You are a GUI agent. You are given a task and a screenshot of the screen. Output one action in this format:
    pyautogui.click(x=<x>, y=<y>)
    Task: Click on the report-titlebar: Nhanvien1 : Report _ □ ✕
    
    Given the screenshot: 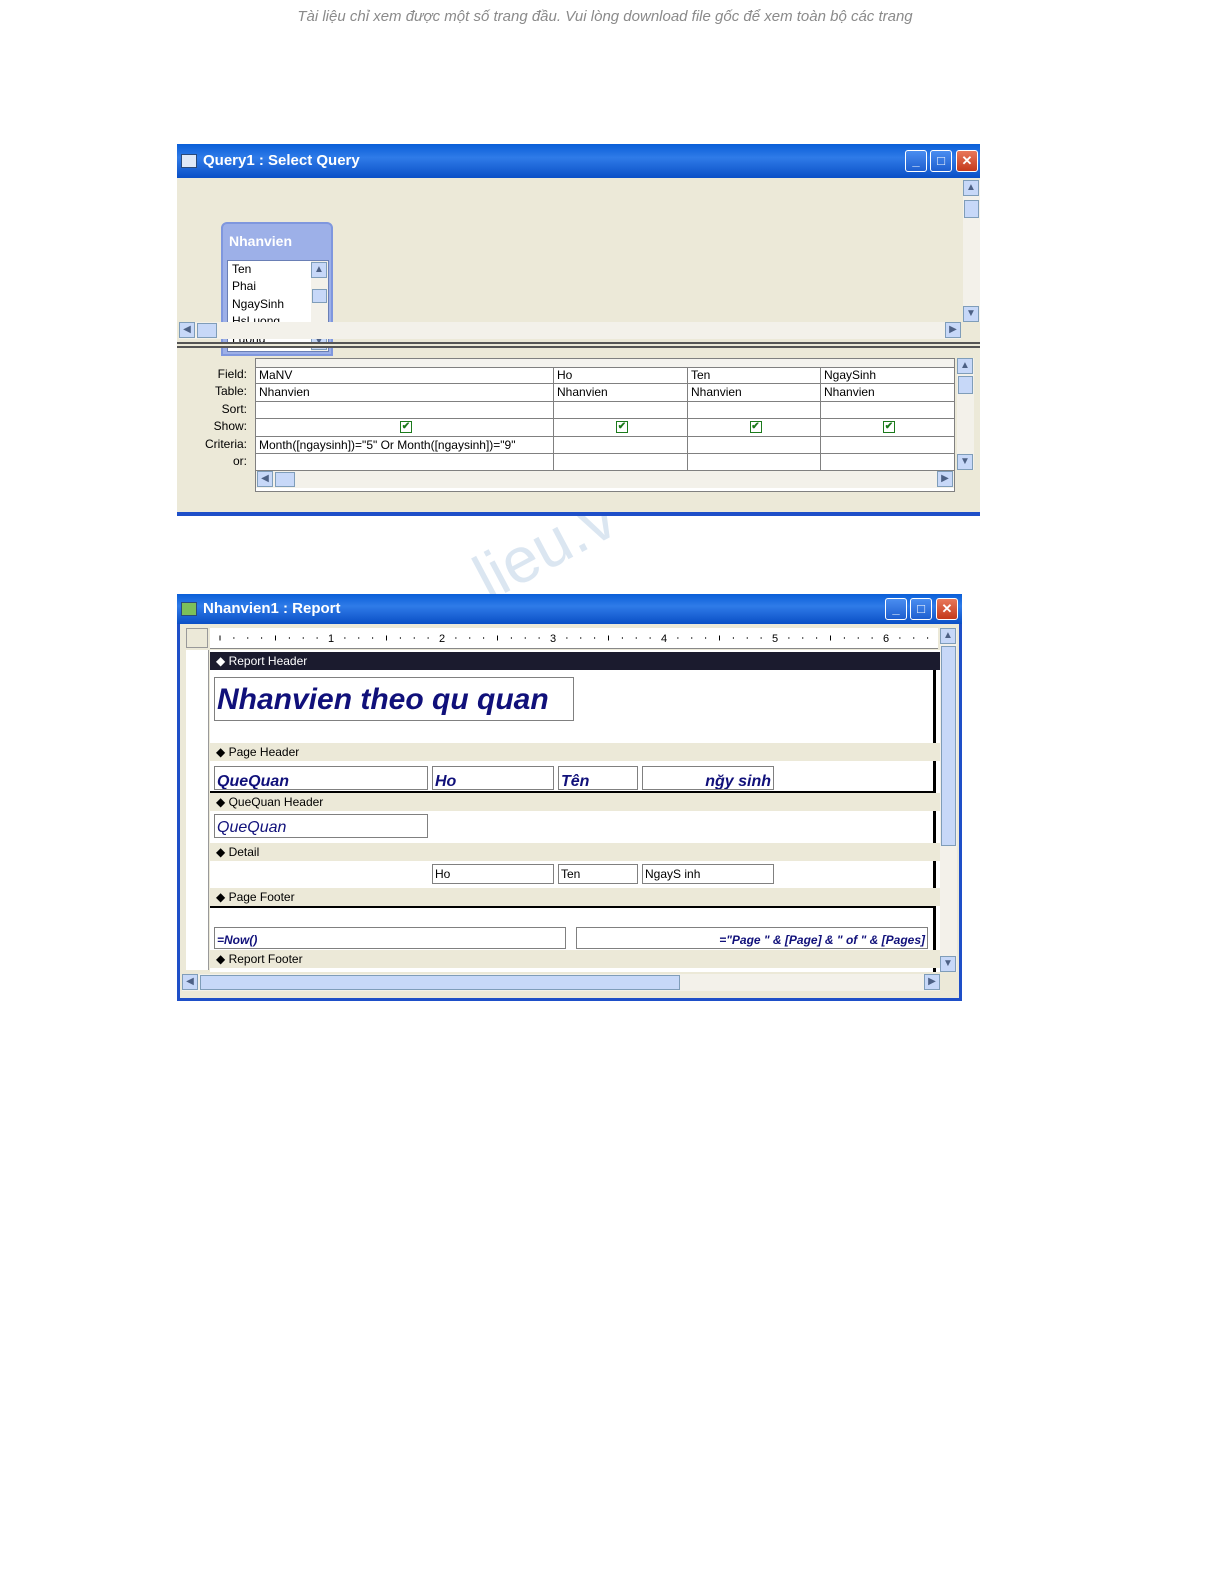 What is the action you would take?
    pyautogui.click(x=569, y=609)
    